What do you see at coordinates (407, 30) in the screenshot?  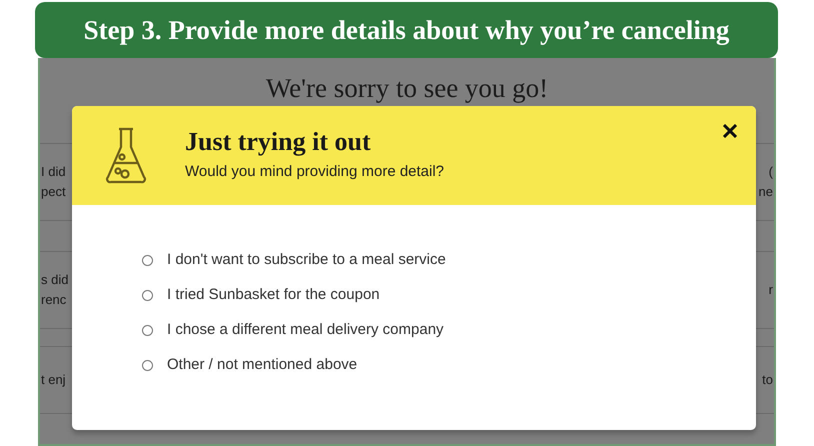 I see `banner-title: Step 3. Provide more details about why you’re canceling` at bounding box center [407, 30].